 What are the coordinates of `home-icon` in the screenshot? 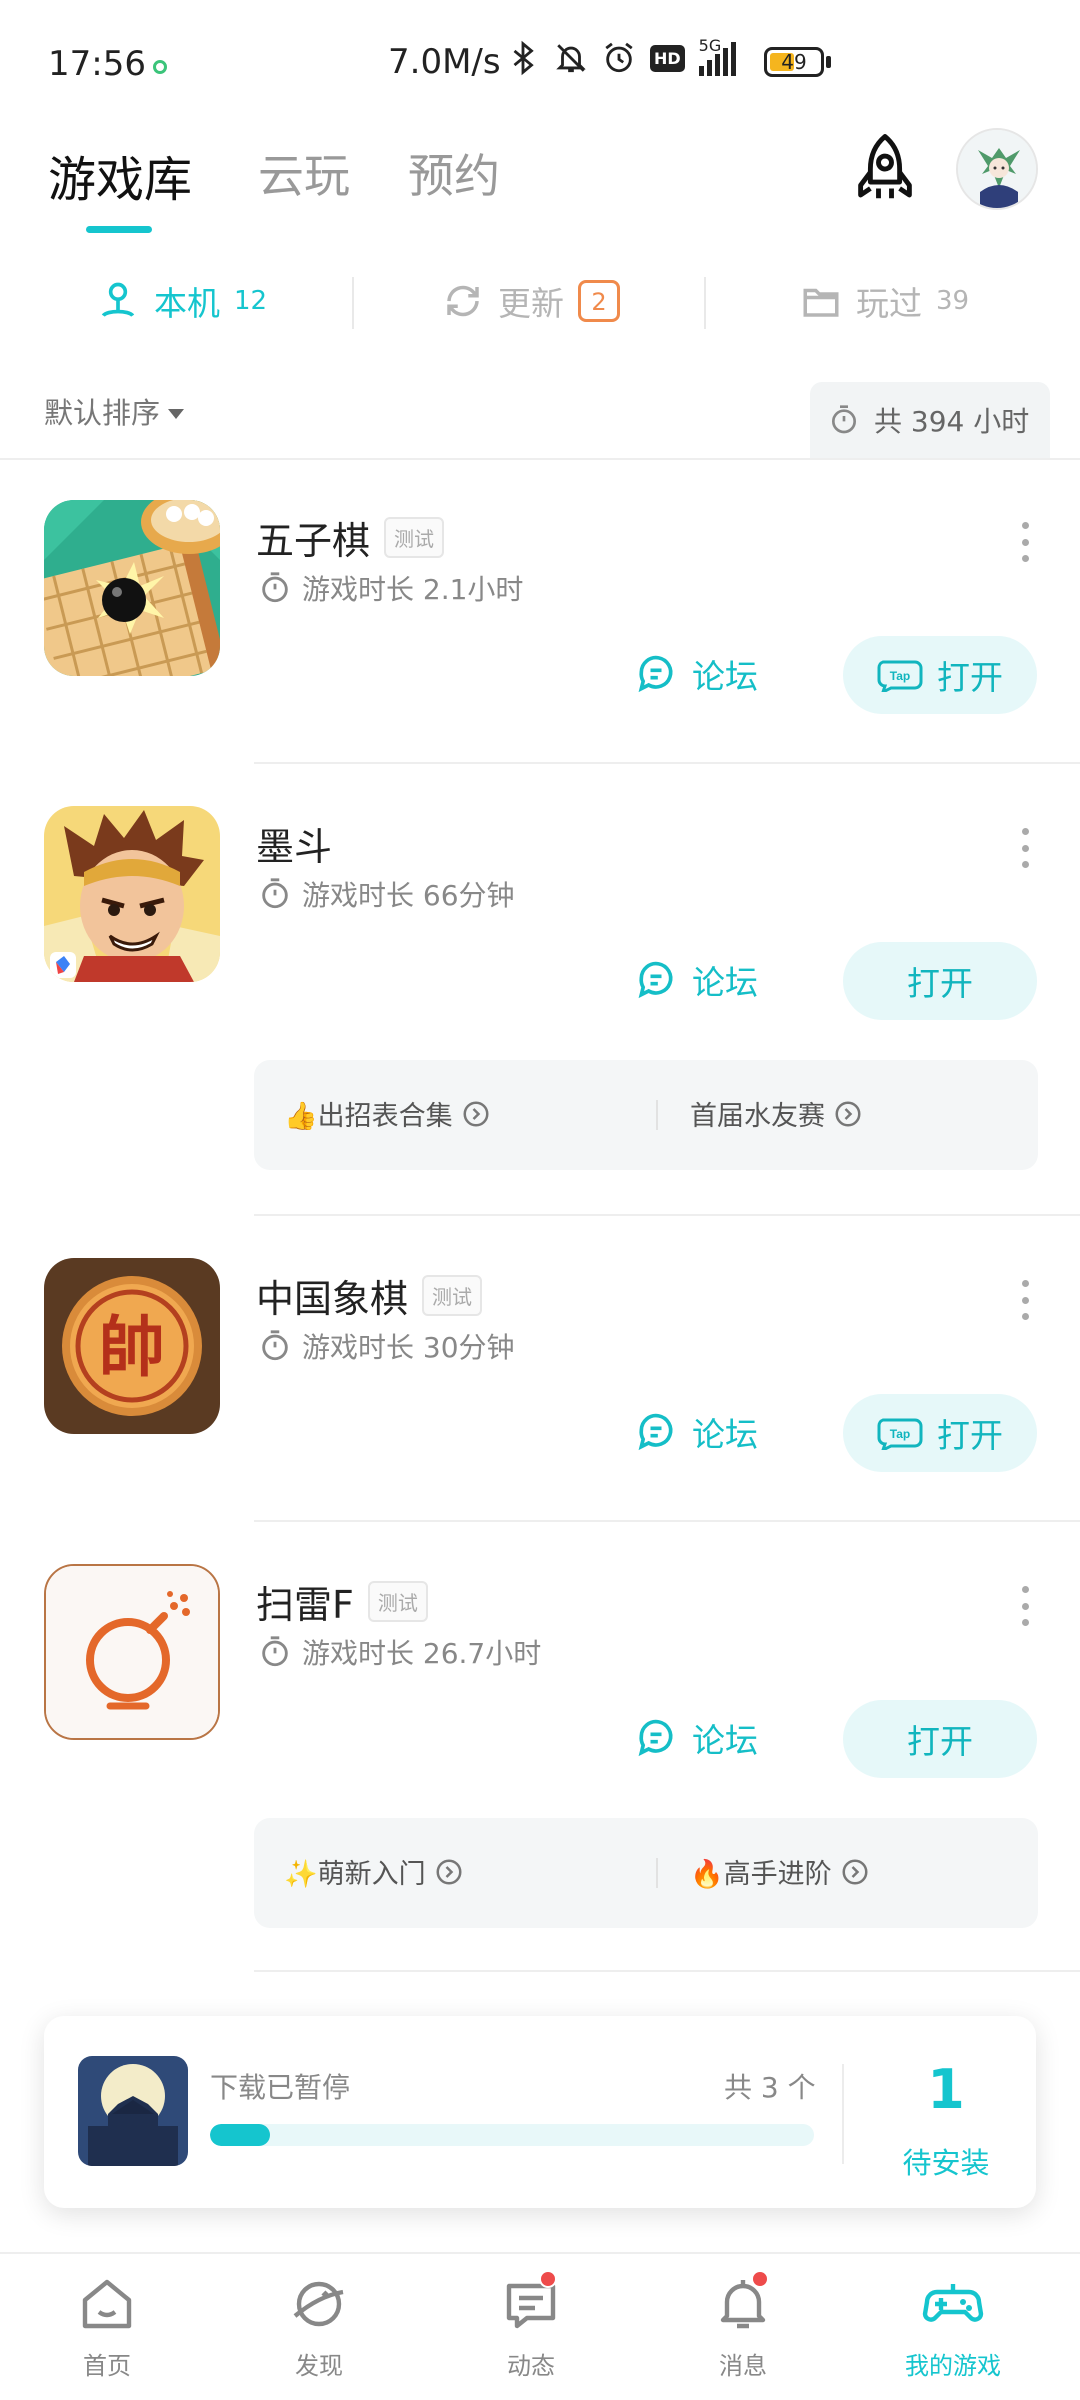 It's located at (107, 2304).